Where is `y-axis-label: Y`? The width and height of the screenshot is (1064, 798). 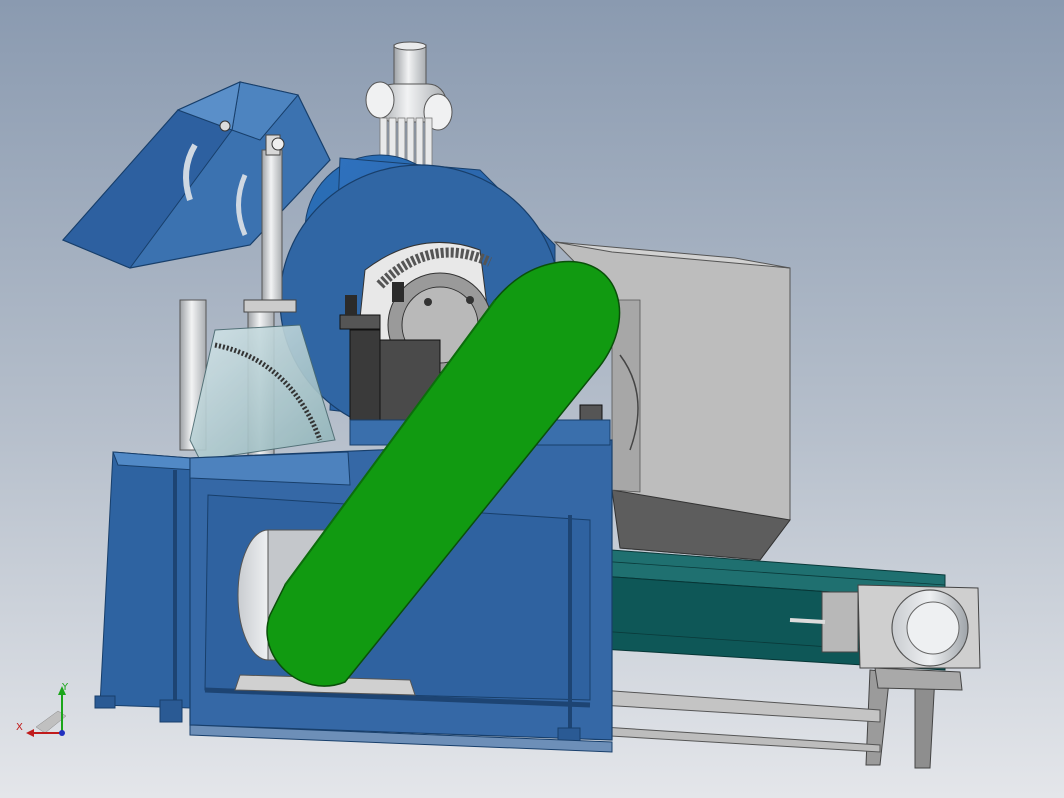 y-axis-label: Y is located at coordinates (65, 687).